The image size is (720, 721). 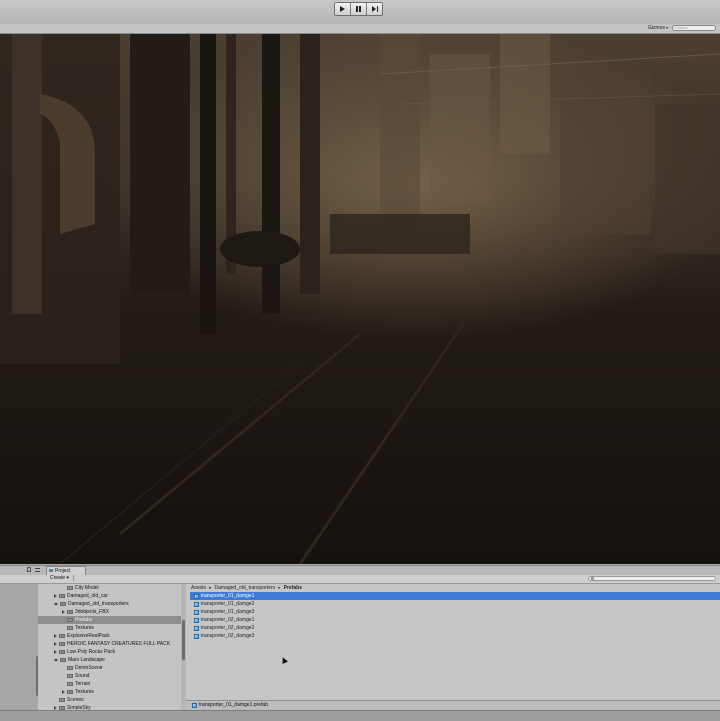 I want to click on breadcrumb-item: Assets, so click(x=198, y=588).